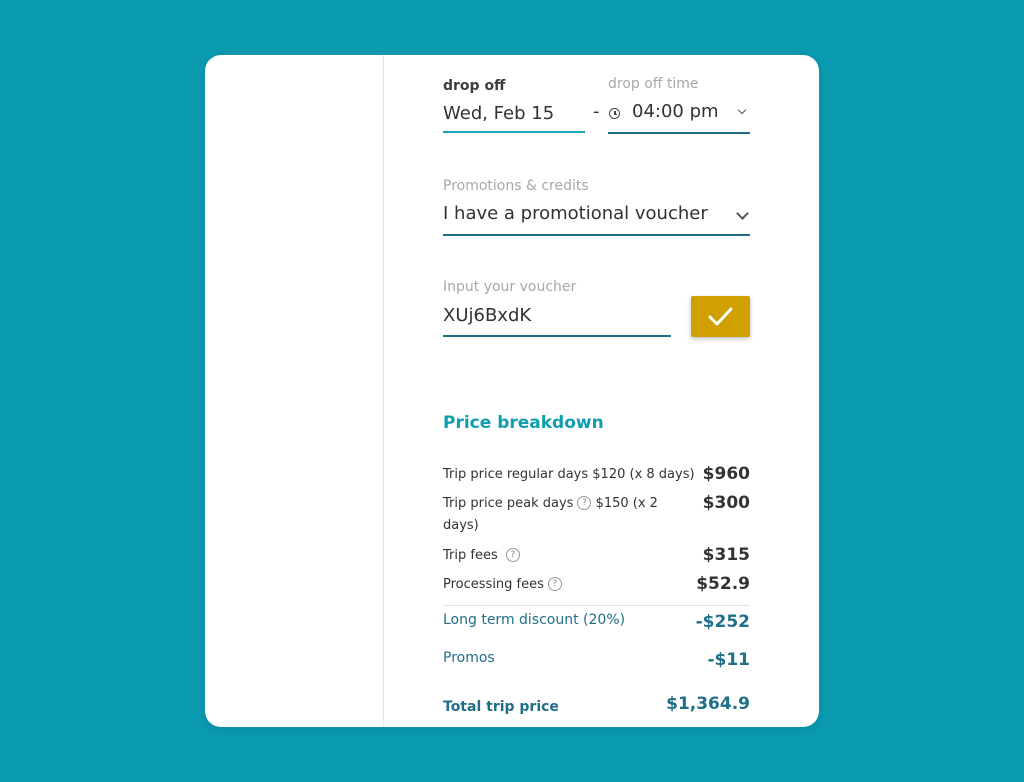 Image resolution: width=1024 pixels, height=782 pixels. I want to click on row-trip-fees-label: Trip fees ?, so click(481, 556).